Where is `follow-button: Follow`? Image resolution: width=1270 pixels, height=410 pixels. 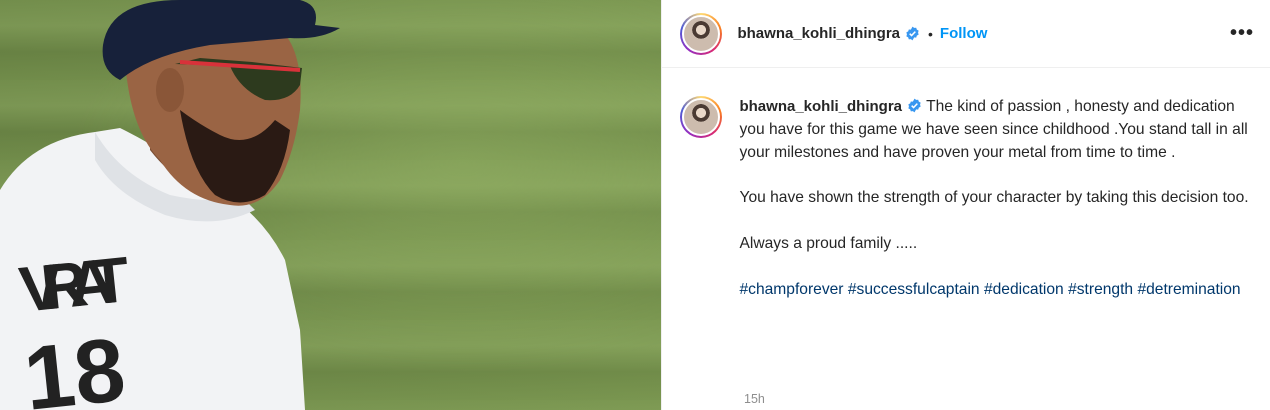
follow-button: Follow is located at coordinates (964, 33).